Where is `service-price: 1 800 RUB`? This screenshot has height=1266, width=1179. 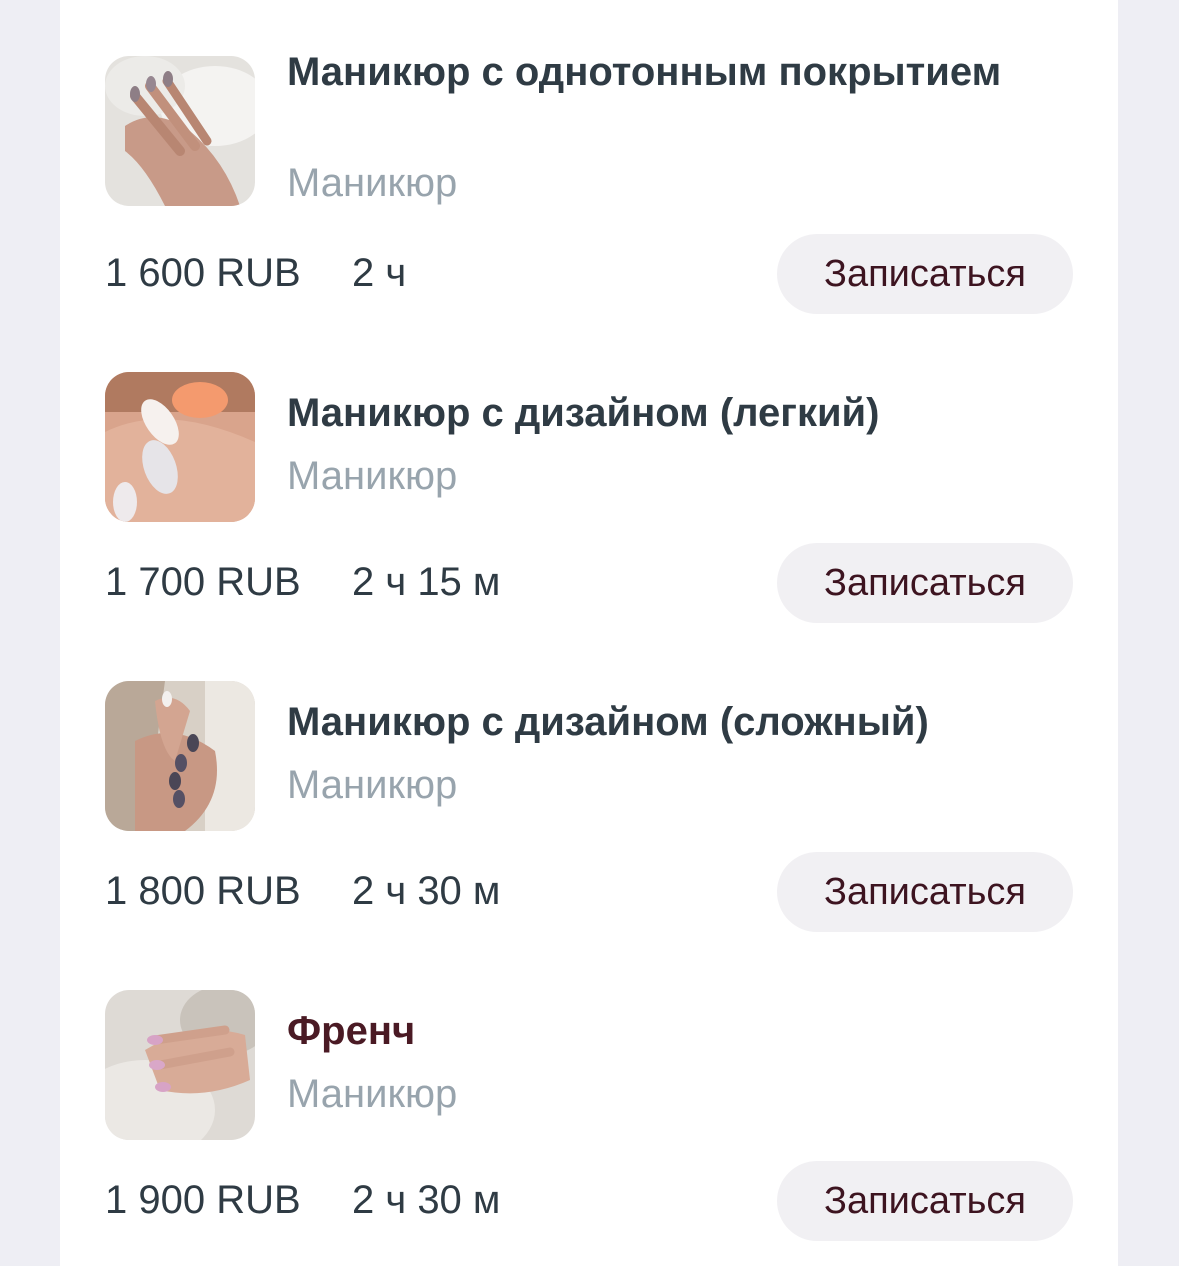
service-price: 1 800 RUB is located at coordinates (203, 891).